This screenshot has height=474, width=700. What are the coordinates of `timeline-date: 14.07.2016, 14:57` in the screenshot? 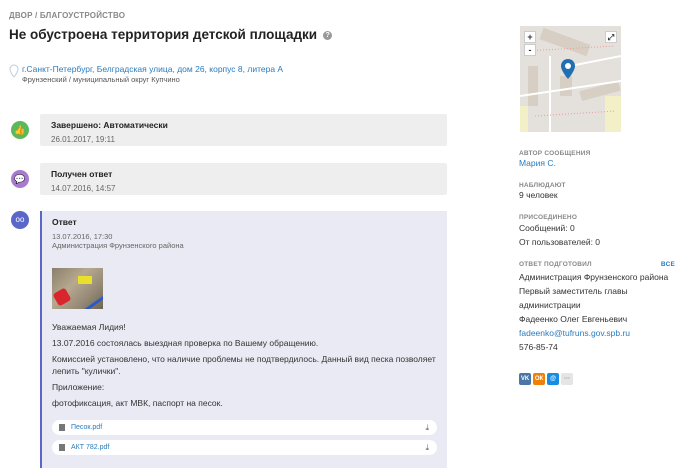 It's located at (83, 188).